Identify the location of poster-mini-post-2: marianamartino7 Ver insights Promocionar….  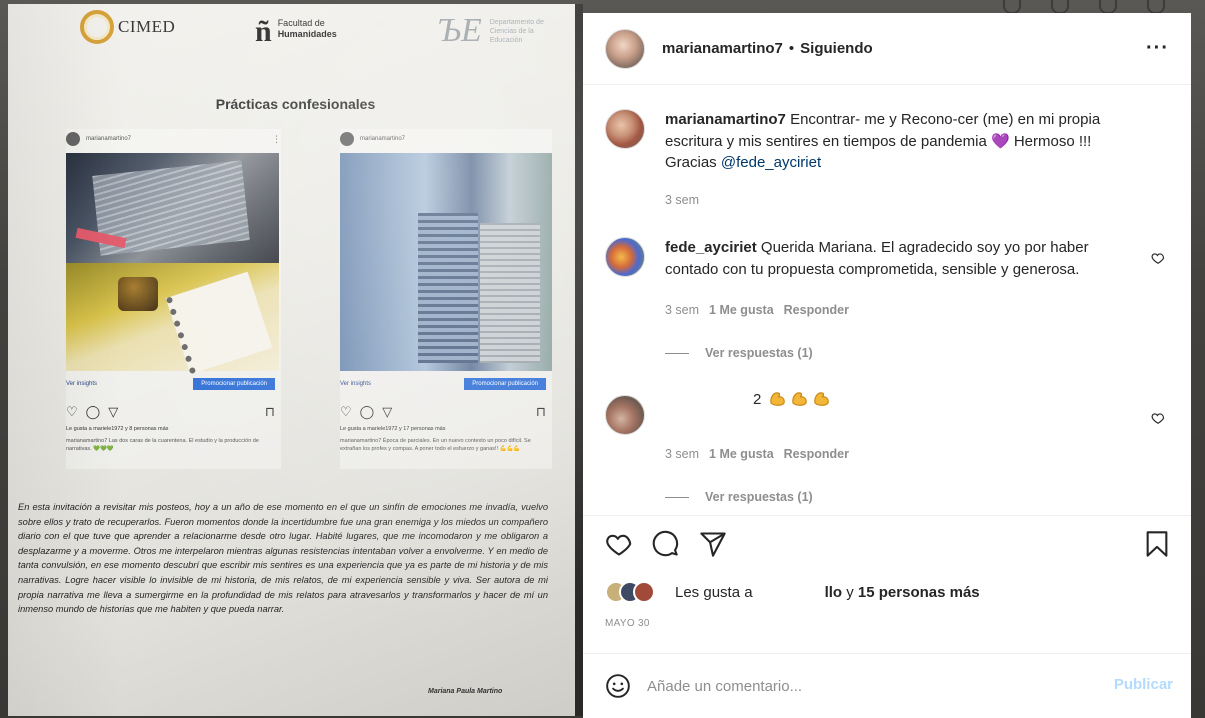
(446, 299).